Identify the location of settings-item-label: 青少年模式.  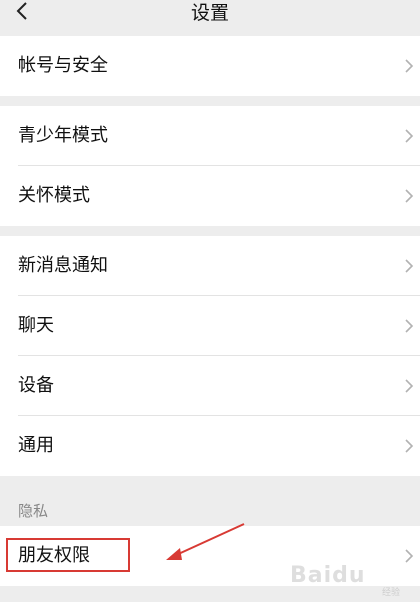
(63, 135).